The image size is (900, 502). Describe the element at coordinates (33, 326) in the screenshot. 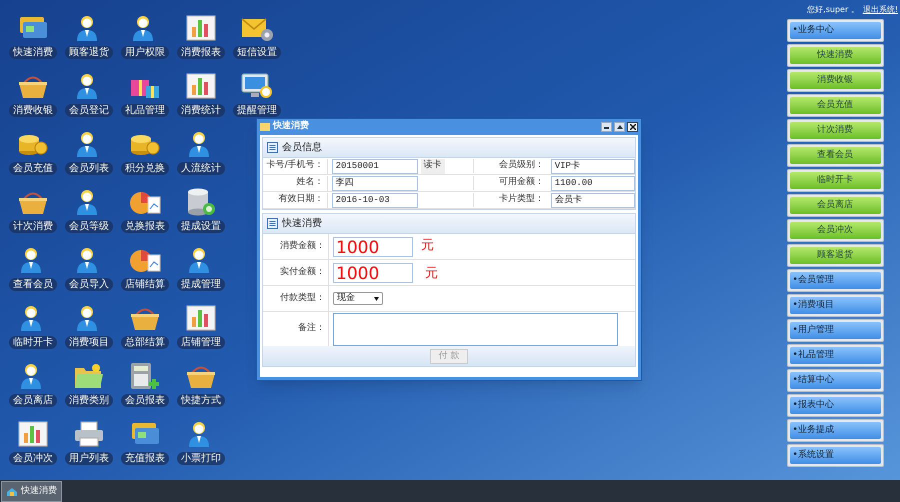

I see `desktop-shortcut: 临时开卡` at that location.